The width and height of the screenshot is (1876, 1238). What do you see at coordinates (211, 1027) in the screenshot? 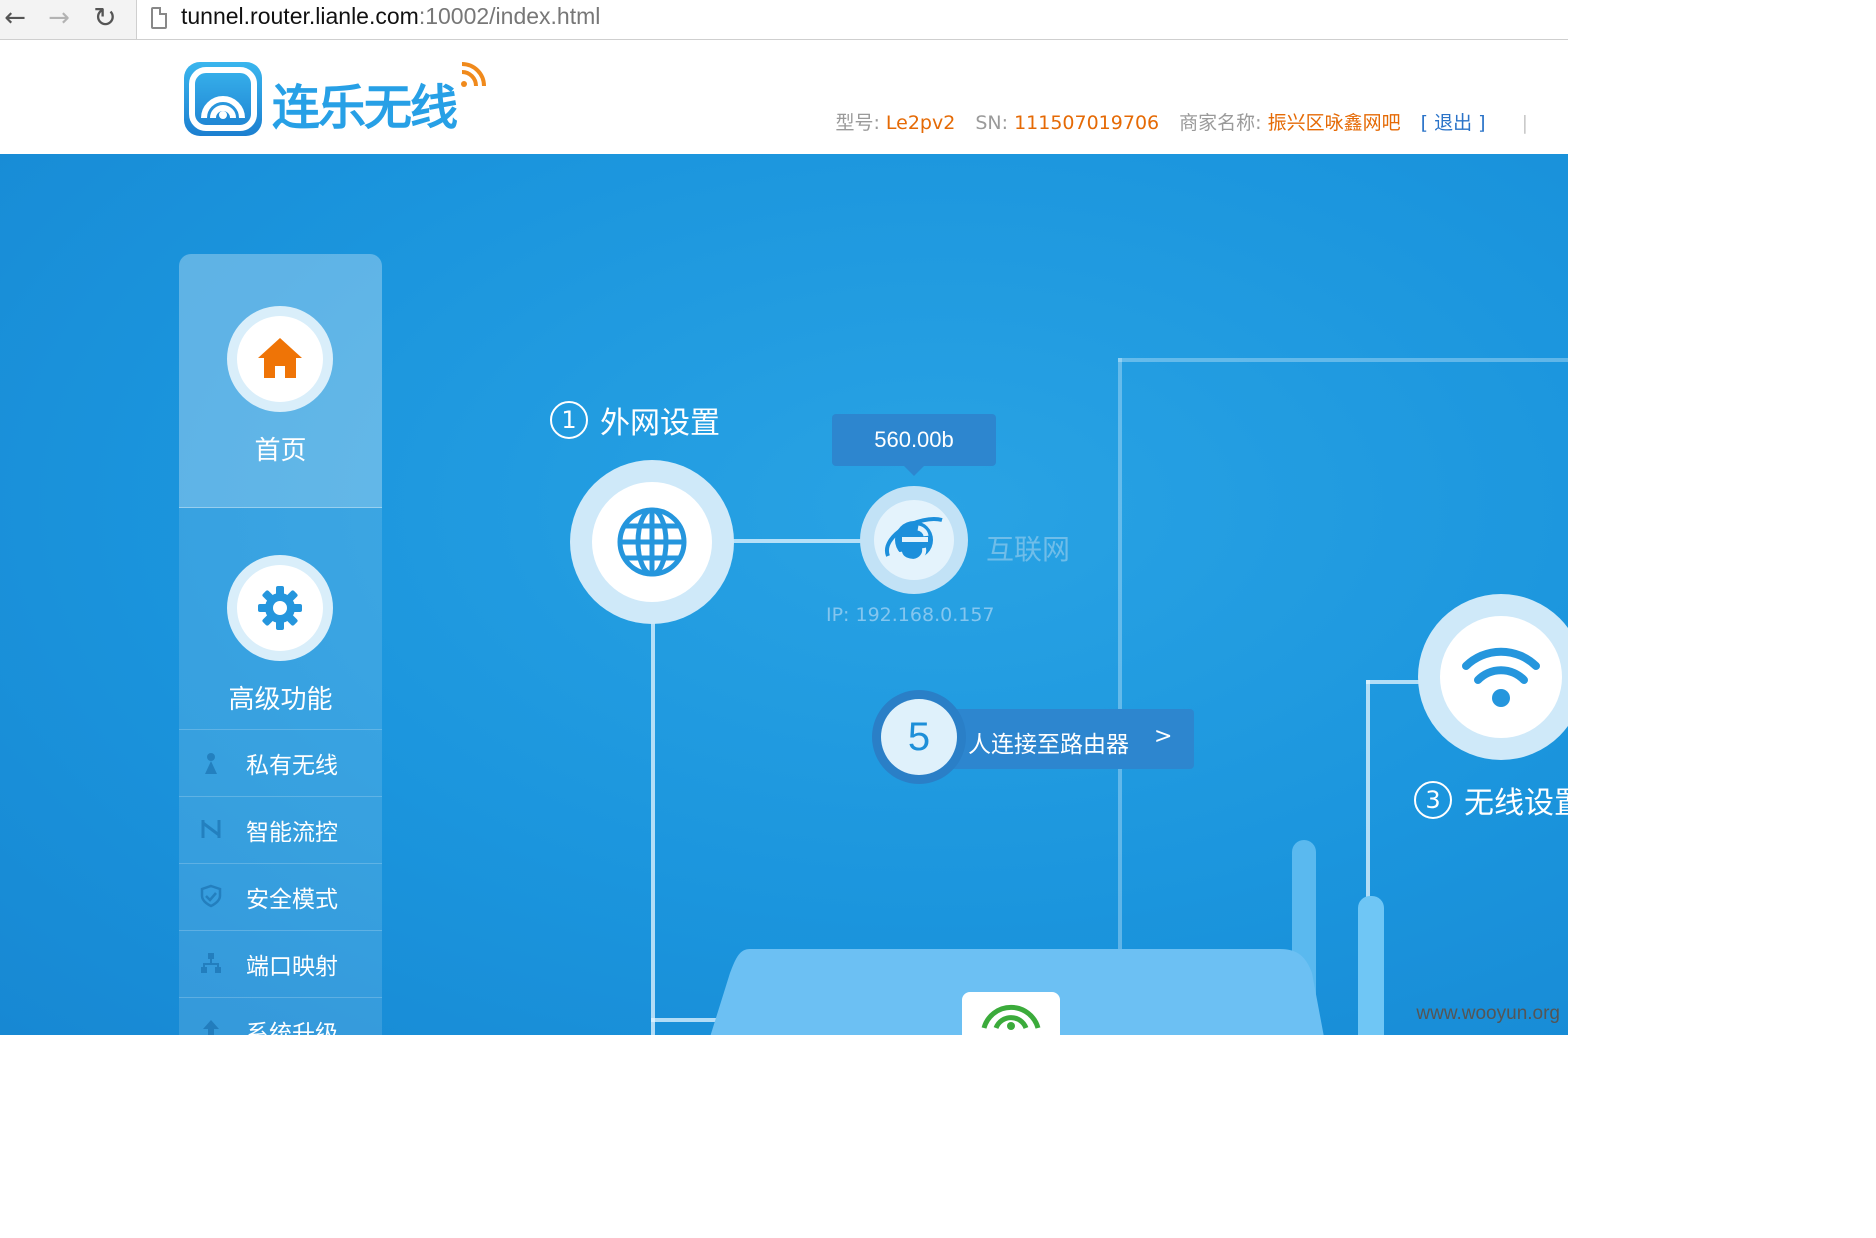
I see `upgrade-icon` at bounding box center [211, 1027].